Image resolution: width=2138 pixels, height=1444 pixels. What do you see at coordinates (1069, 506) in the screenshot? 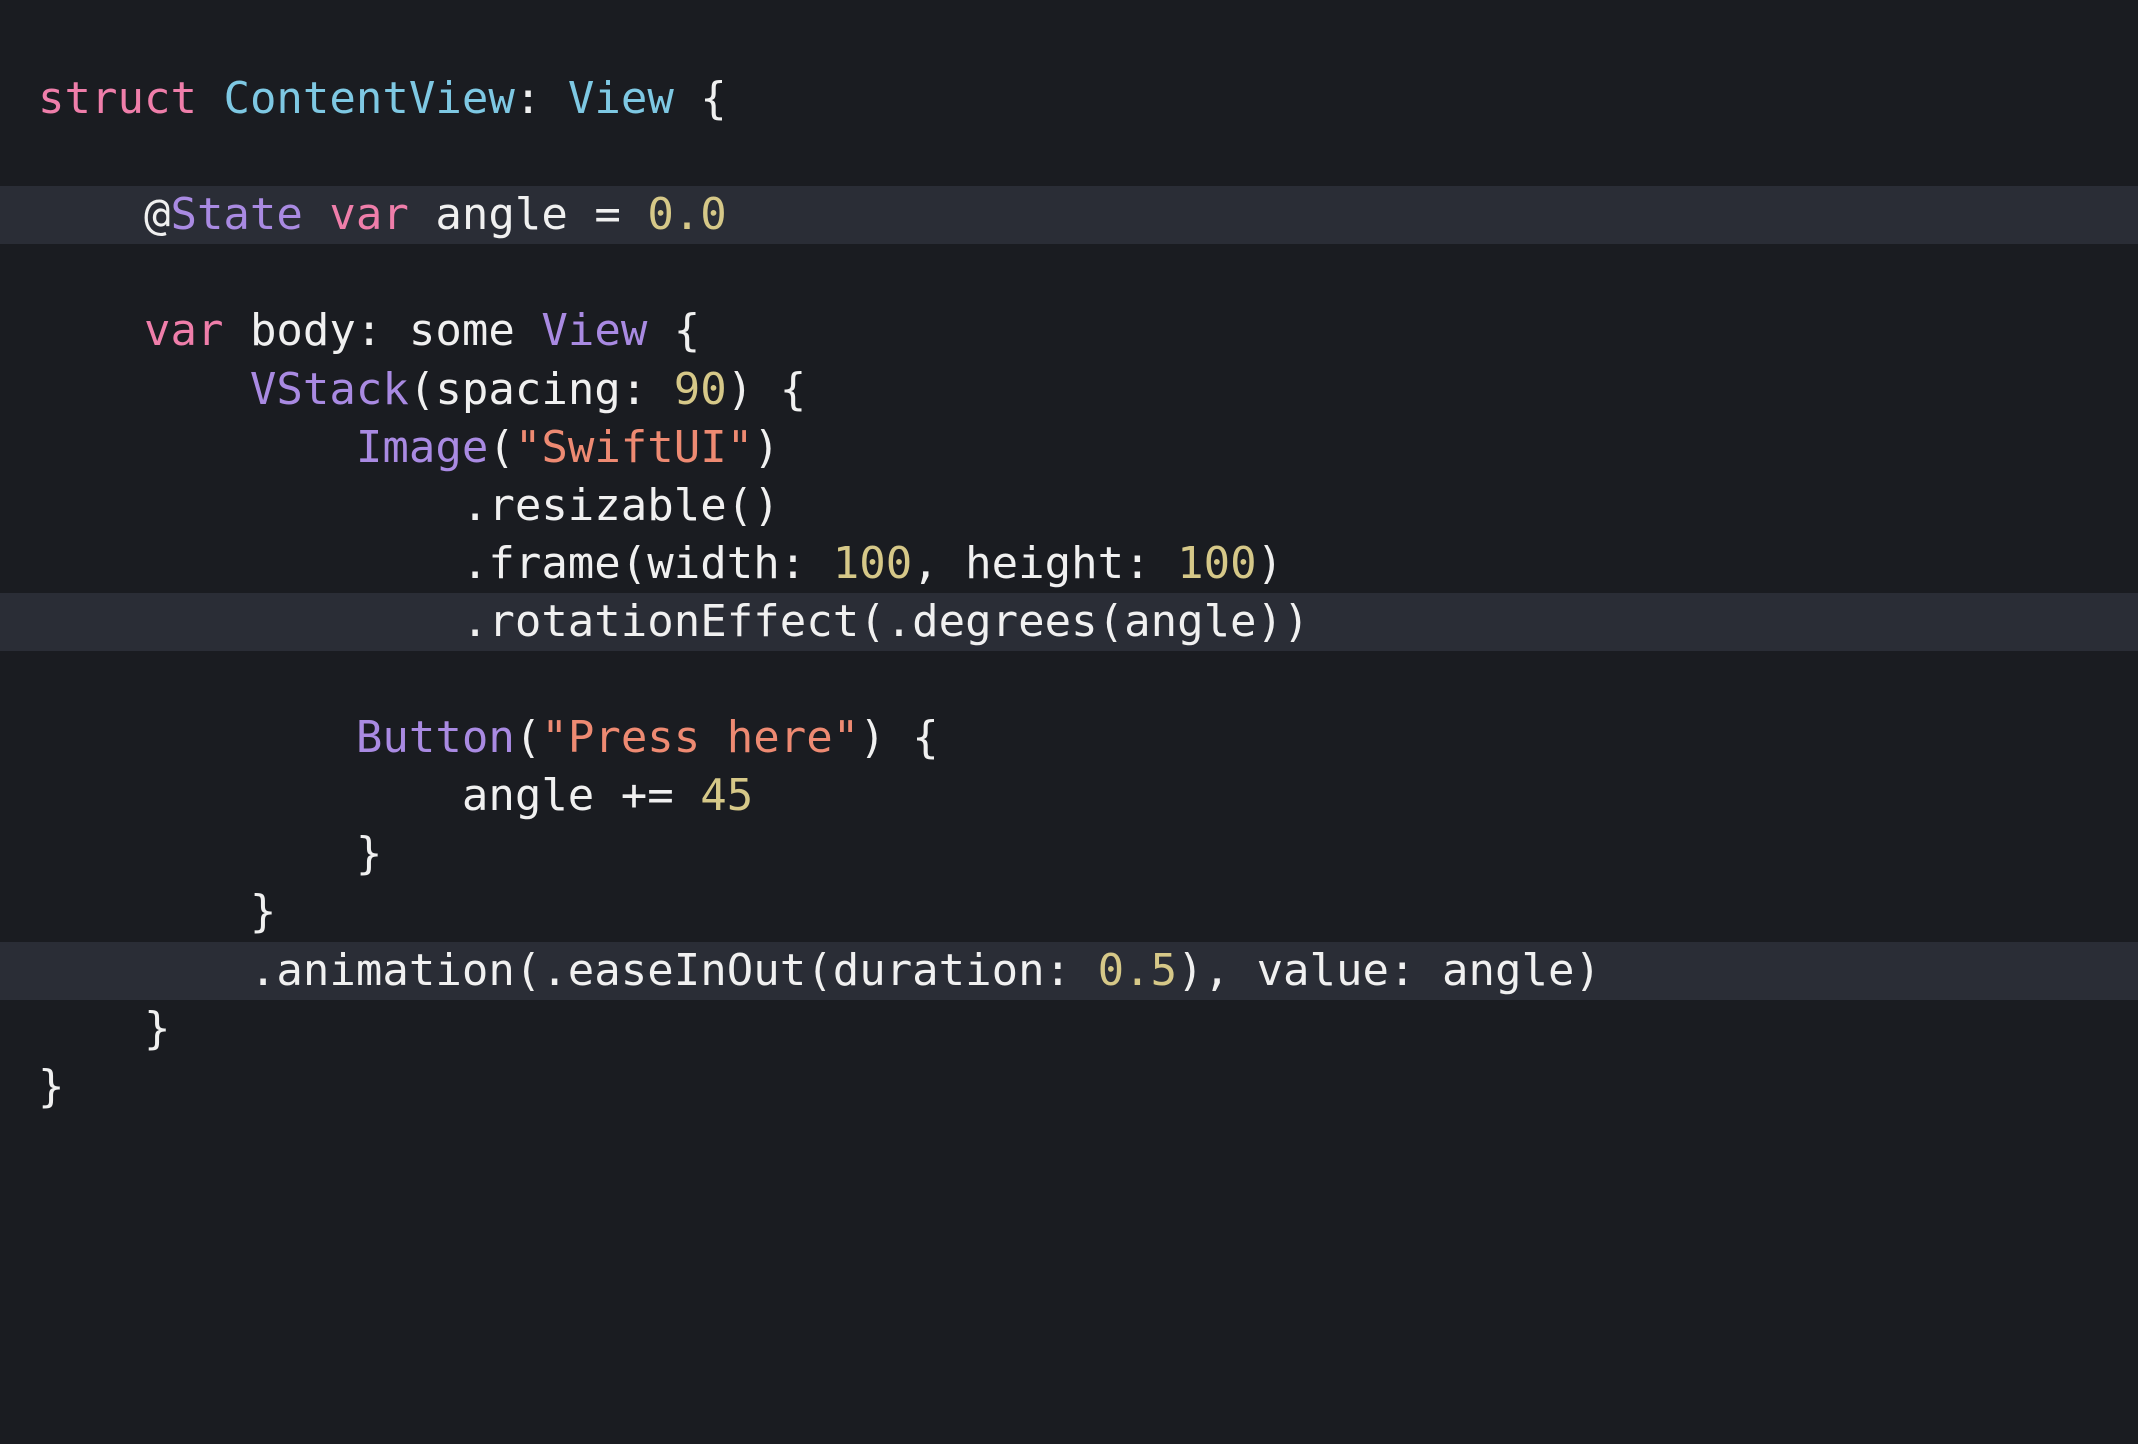
I see `code-line: .resizable()` at bounding box center [1069, 506].